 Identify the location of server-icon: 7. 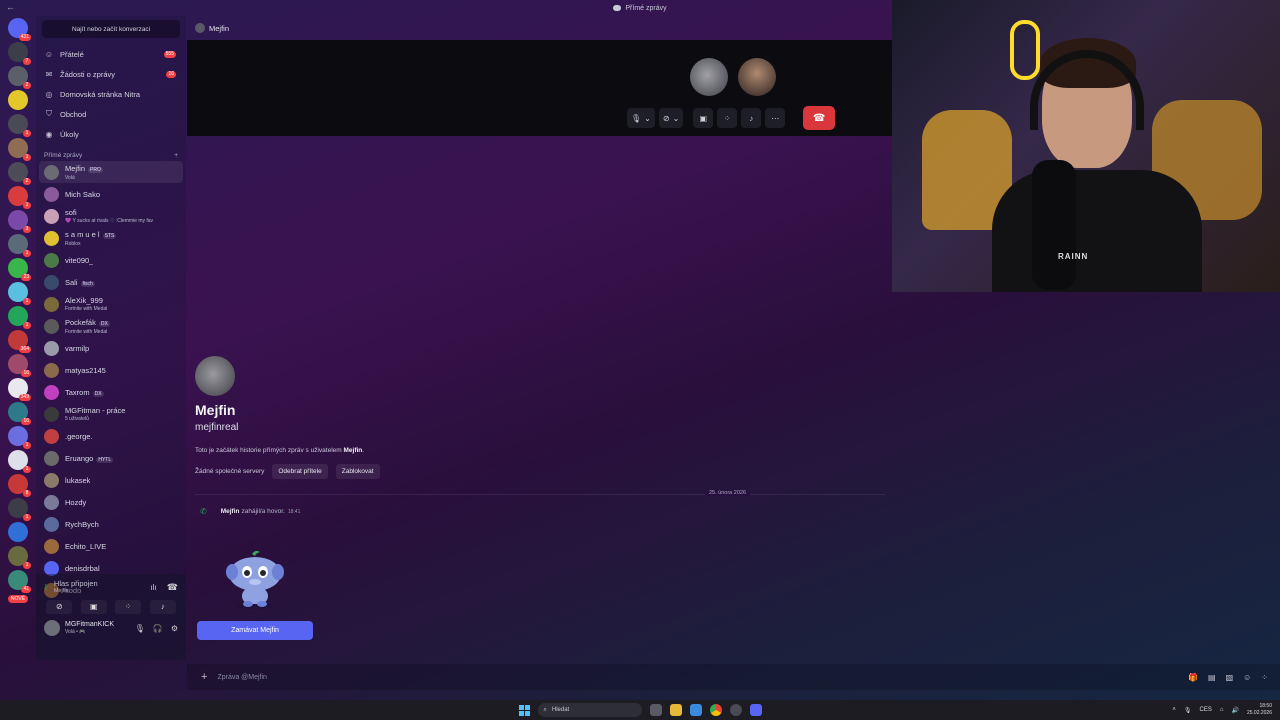
(19, 53).